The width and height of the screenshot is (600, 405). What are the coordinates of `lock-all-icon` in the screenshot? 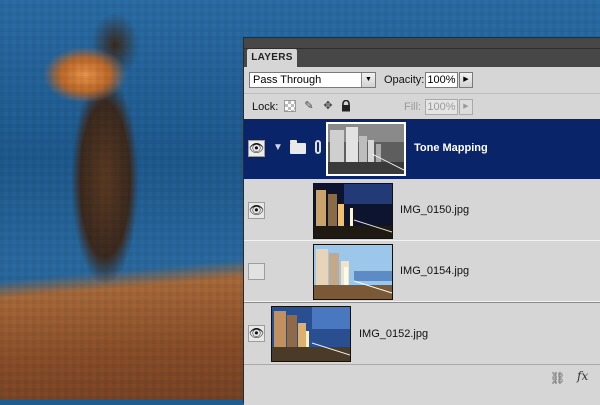 It's located at (346, 105).